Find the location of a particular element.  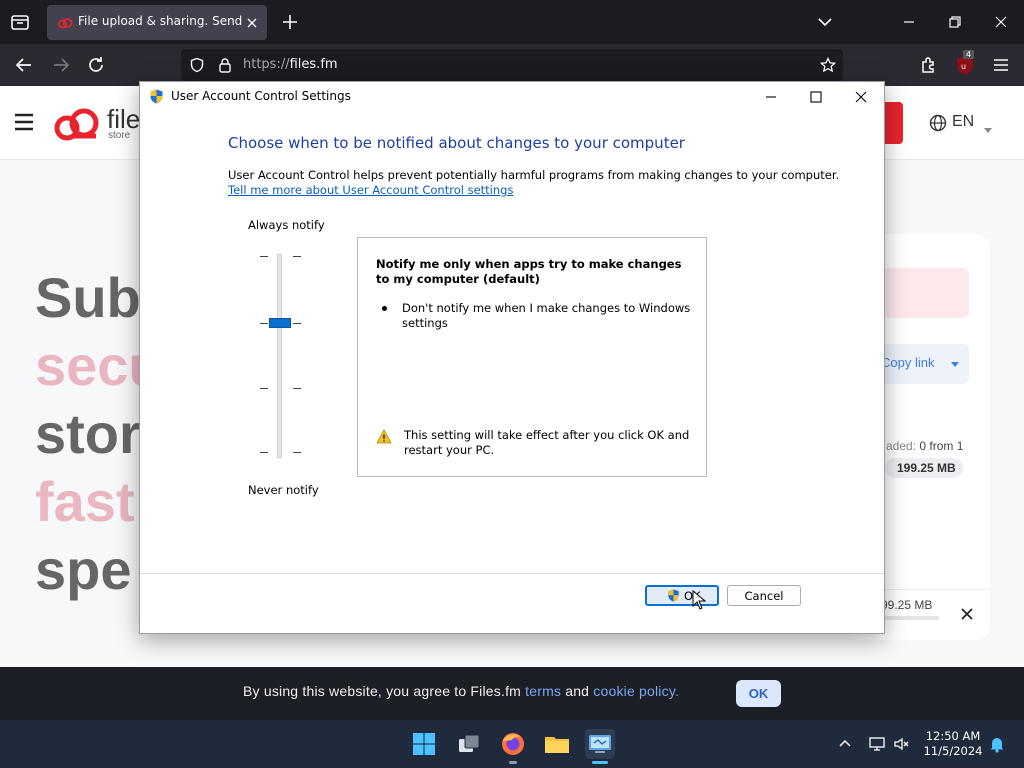

extensions-puzzle-icon is located at coordinates (929, 65).